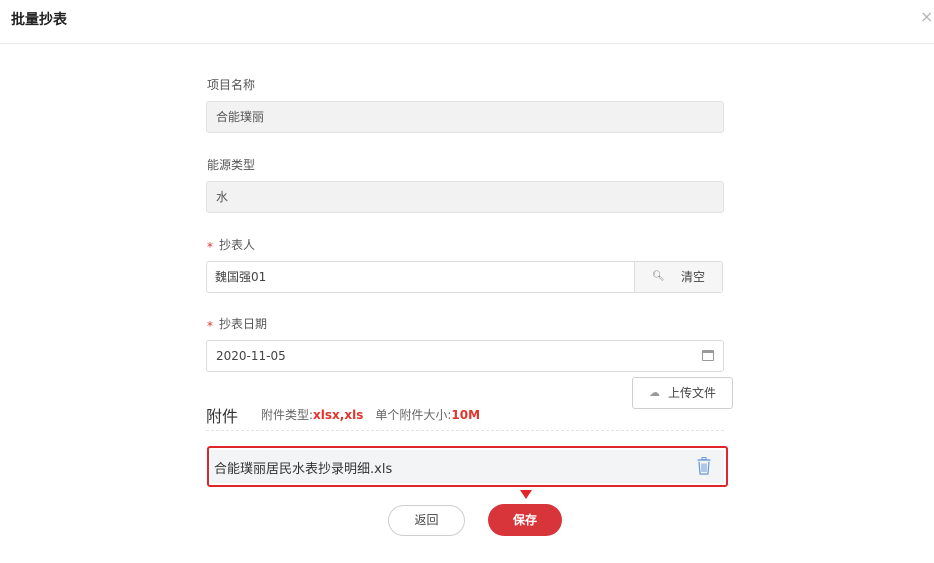 The height and width of the screenshot is (563, 934). I want to click on close-icon: ×, so click(927, 17).